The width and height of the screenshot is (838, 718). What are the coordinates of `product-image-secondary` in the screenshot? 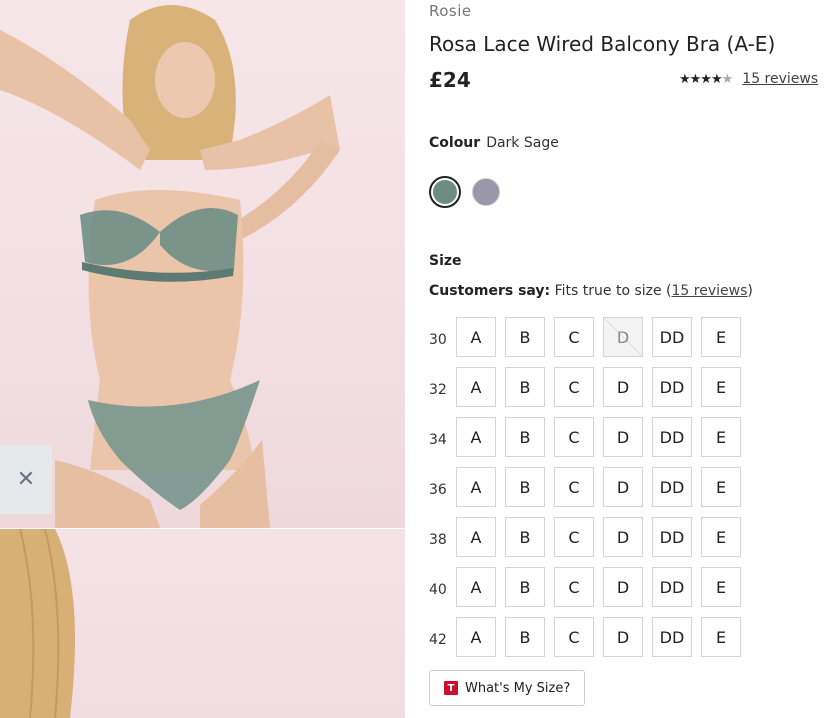 It's located at (202, 623).